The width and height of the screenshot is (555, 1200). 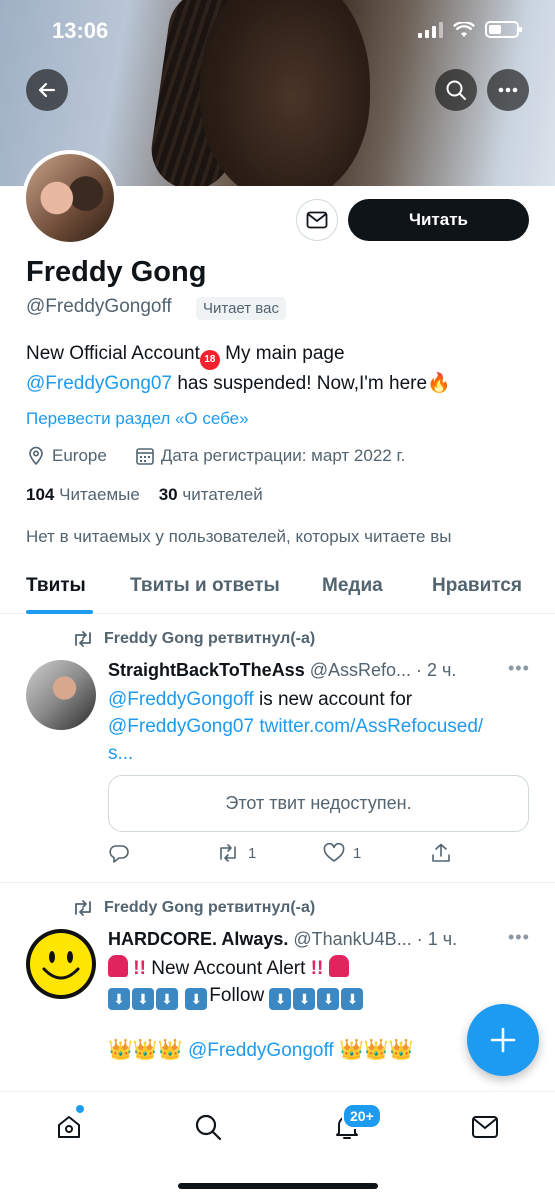 I want to click on tab-tweets: Твиты, so click(x=56, y=586).